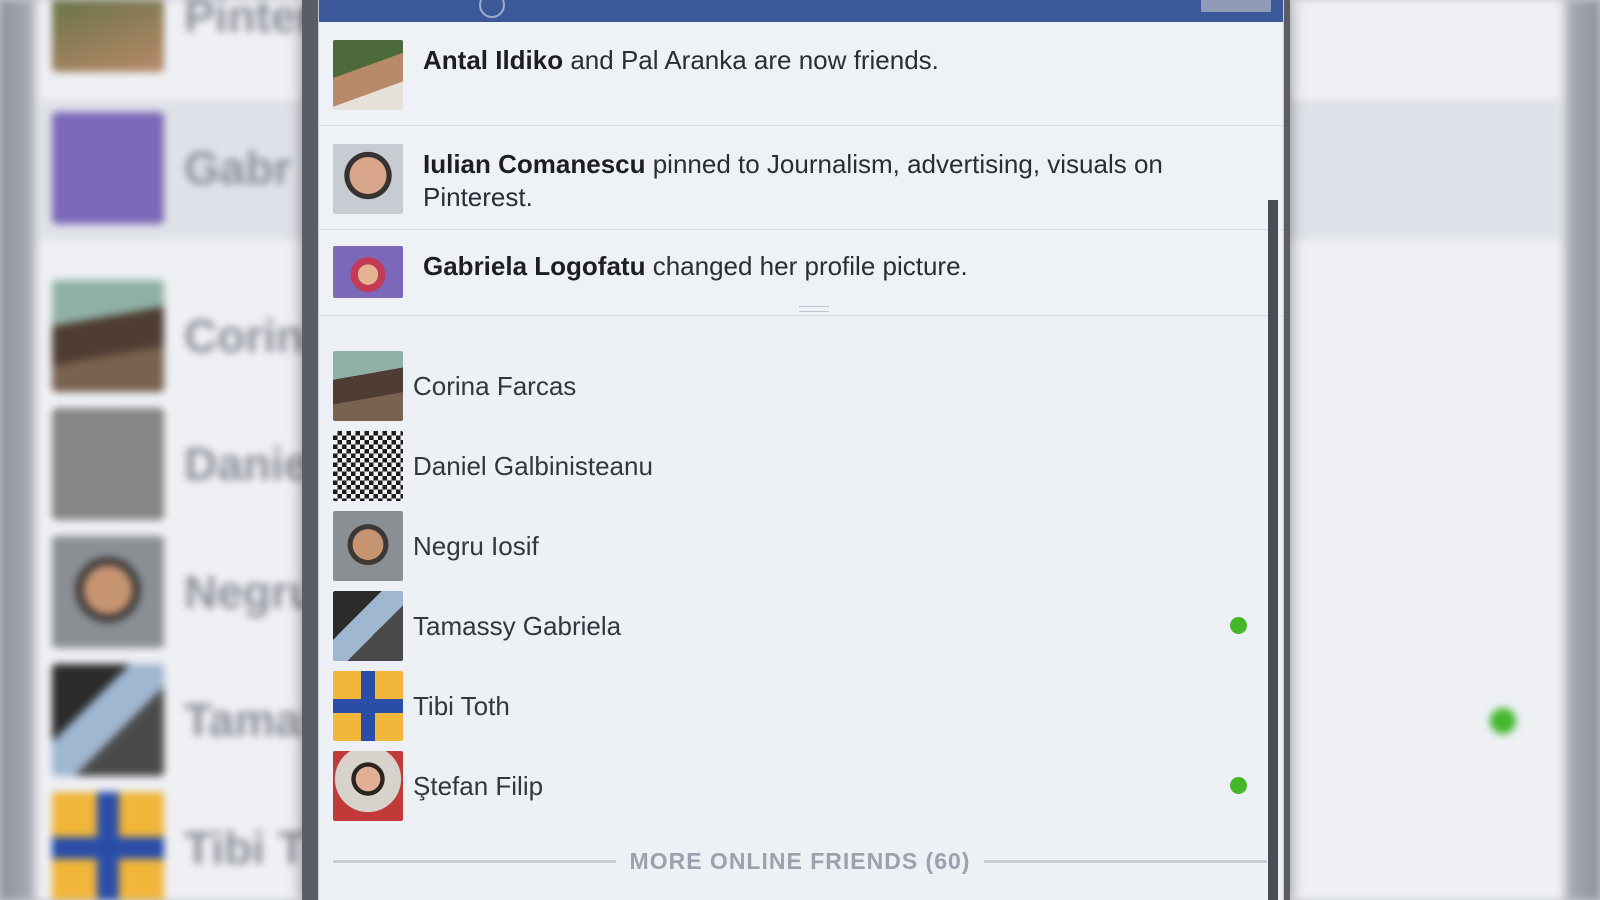 This screenshot has height=900, width=1600. I want to click on iulian-avatar, so click(368, 179).